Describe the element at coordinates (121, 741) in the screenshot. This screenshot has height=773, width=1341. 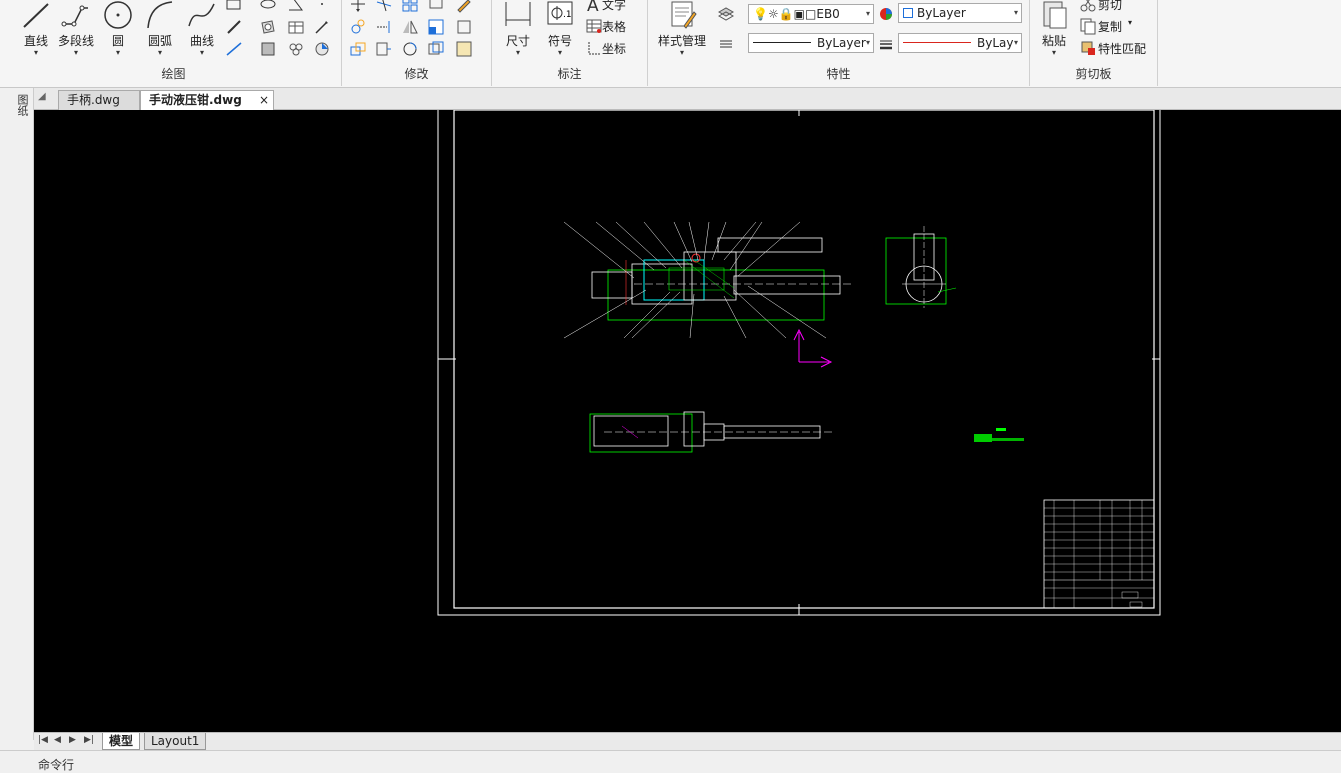
I see `tab-model: 模型` at that location.